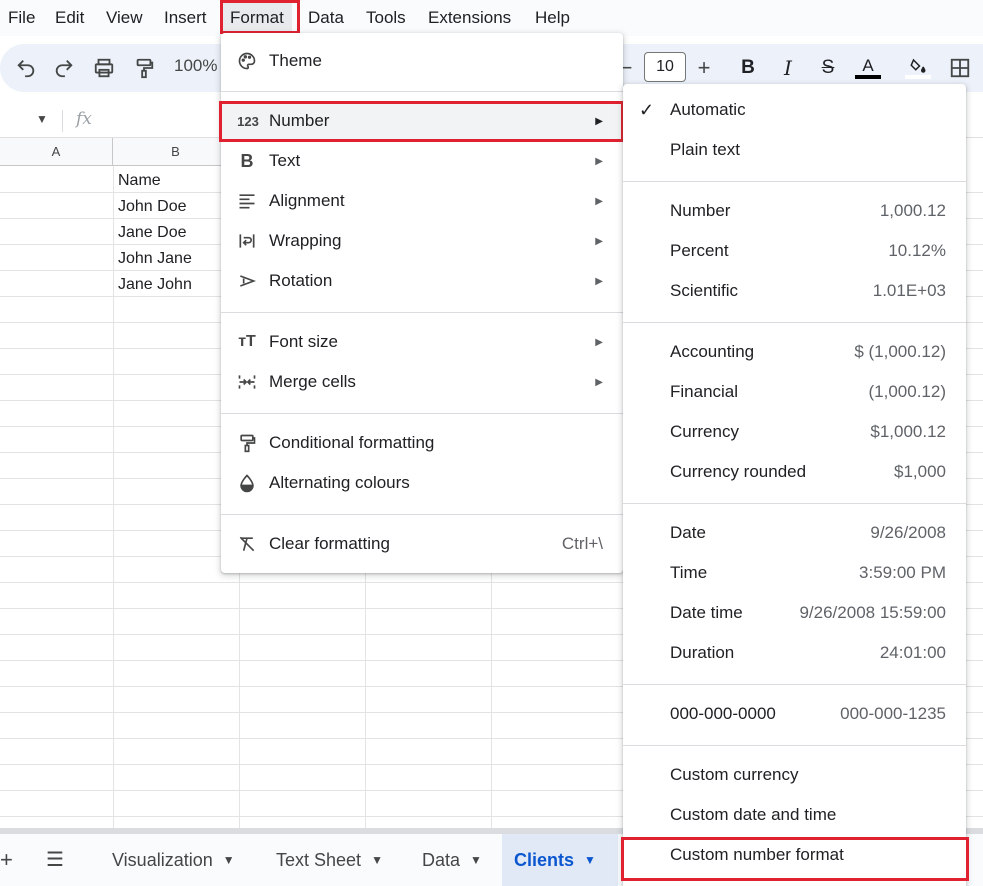 The height and width of the screenshot is (886, 983). What do you see at coordinates (21, 18) in the screenshot?
I see `menu-file: File` at bounding box center [21, 18].